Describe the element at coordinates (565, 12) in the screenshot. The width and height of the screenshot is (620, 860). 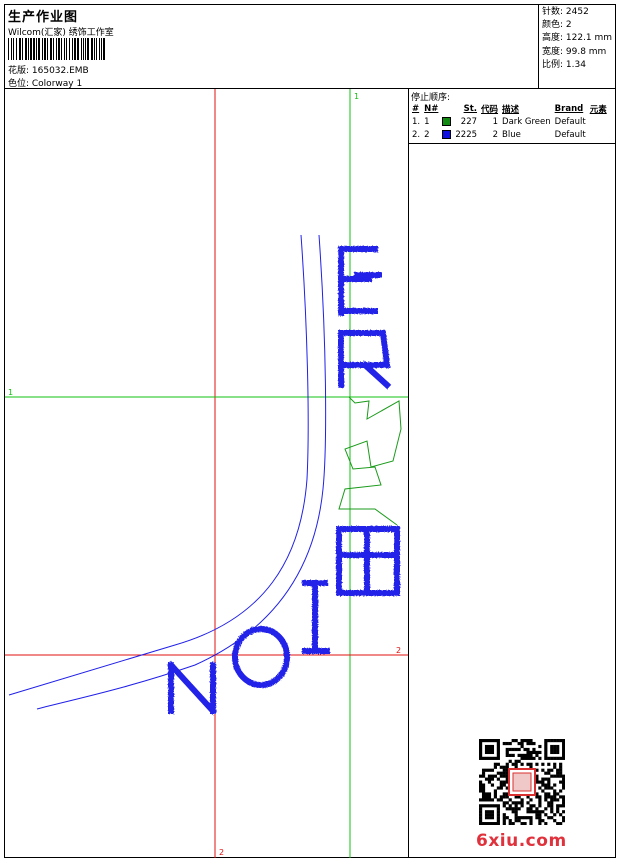
I see `stitch-count: 针数: 2452` at that location.